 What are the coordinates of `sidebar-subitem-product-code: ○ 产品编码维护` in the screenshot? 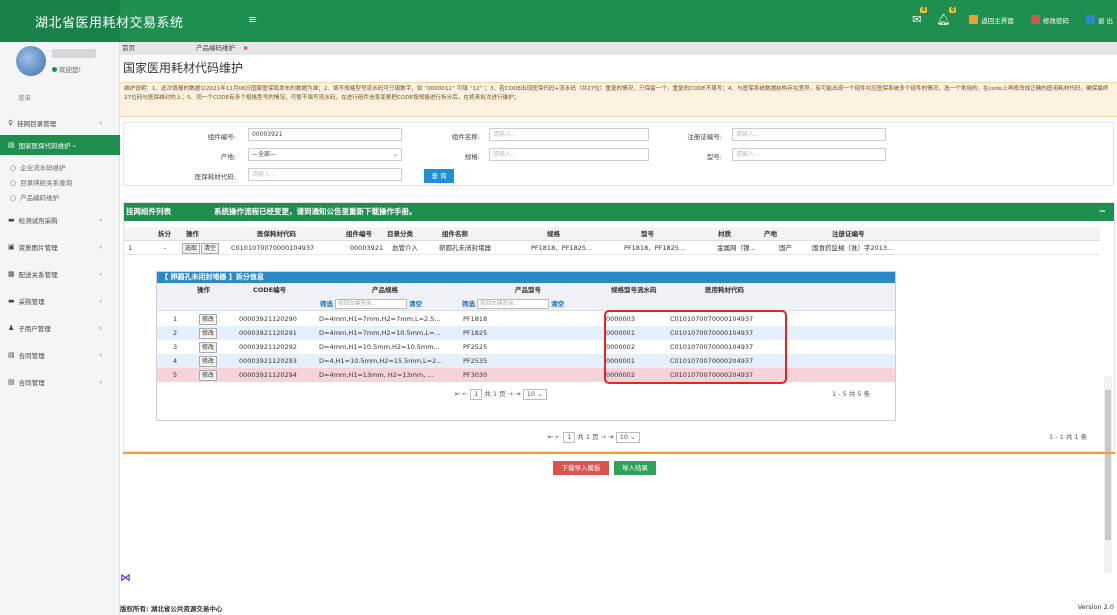 It's located at (34, 197).